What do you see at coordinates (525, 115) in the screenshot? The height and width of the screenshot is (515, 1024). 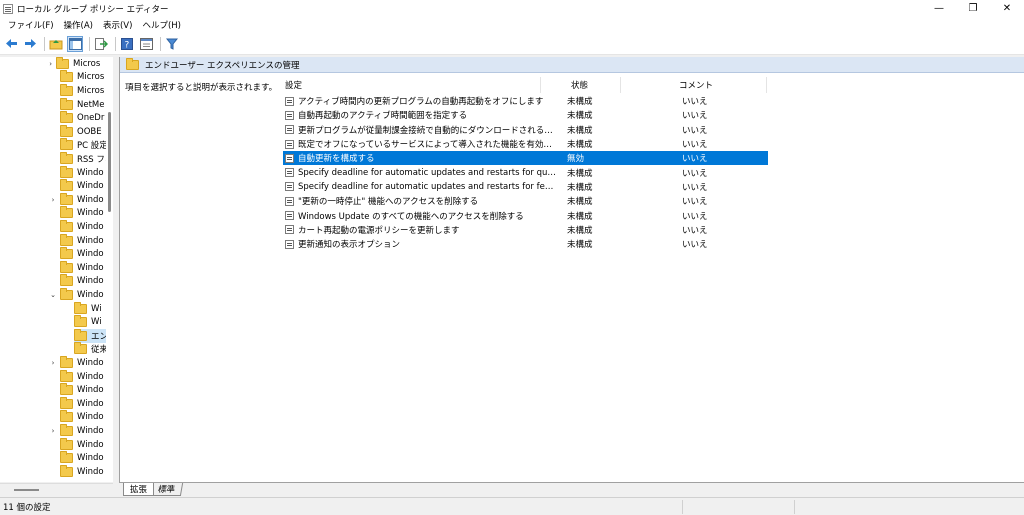 I see `setting-row: 自動再起動のアクティブ時間範囲を指定する 未構成 いいえ` at bounding box center [525, 115].